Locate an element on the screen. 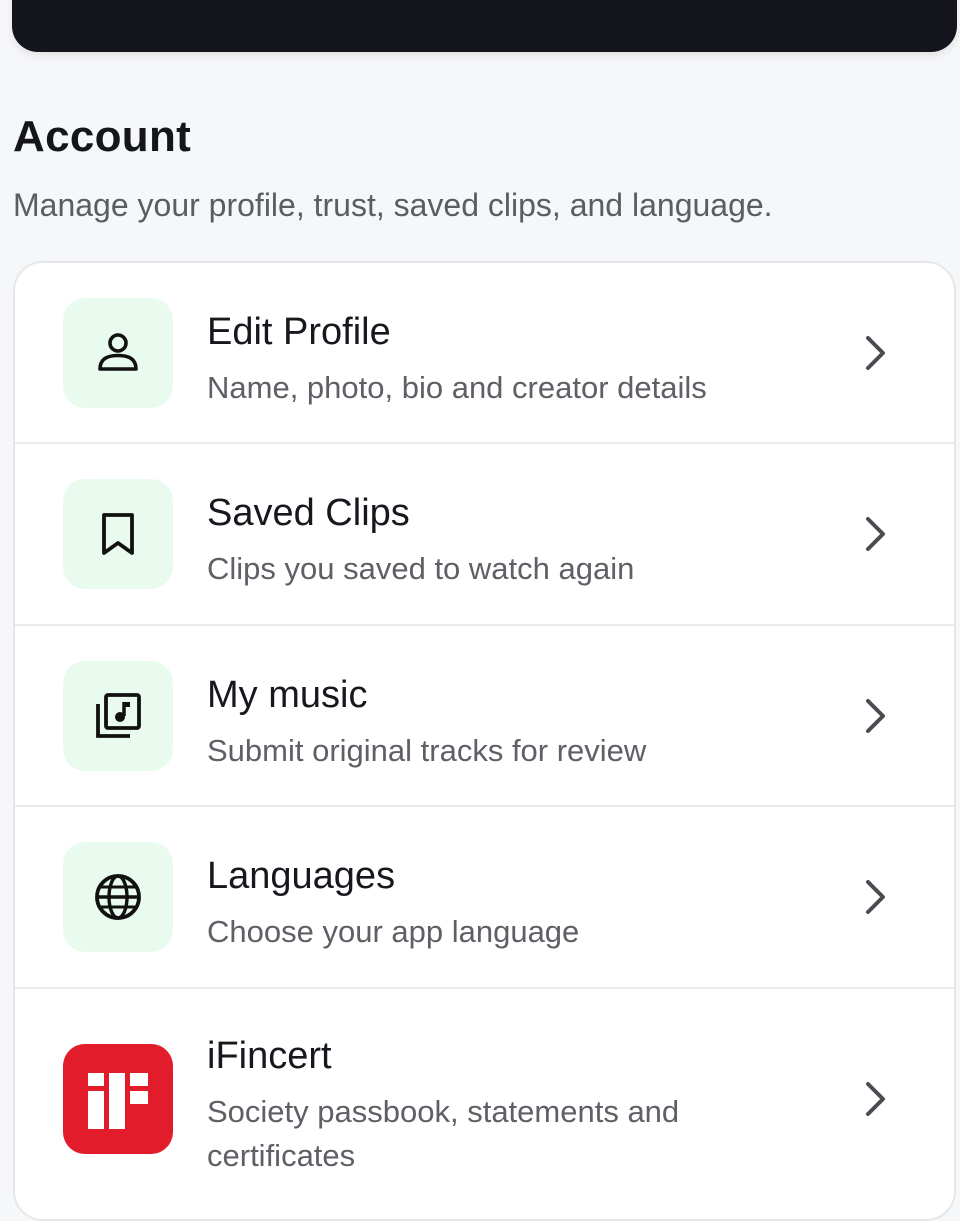 The width and height of the screenshot is (960, 1221). menu-item-subtitle: Clips you saved to watch again is located at coordinates (421, 568).